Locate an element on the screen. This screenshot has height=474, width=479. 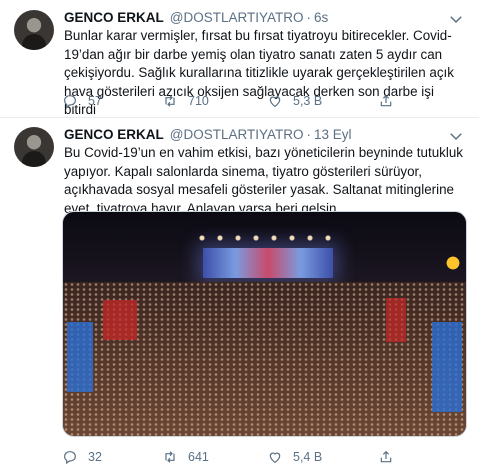
like-button: 5,3 B is located at coordinates (294, 101).